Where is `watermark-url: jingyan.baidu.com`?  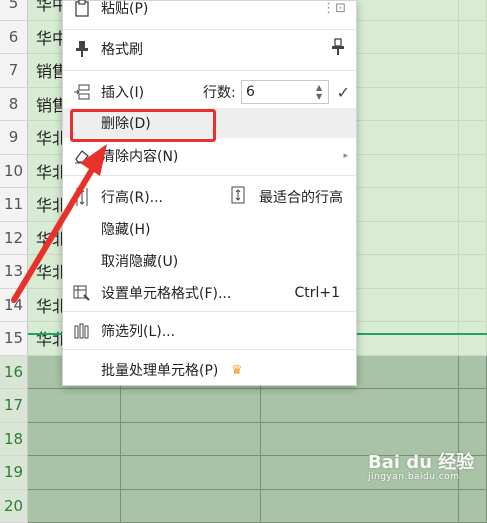 watermark-url: jingyan.baidu.com is located at coordinates (421, 477).